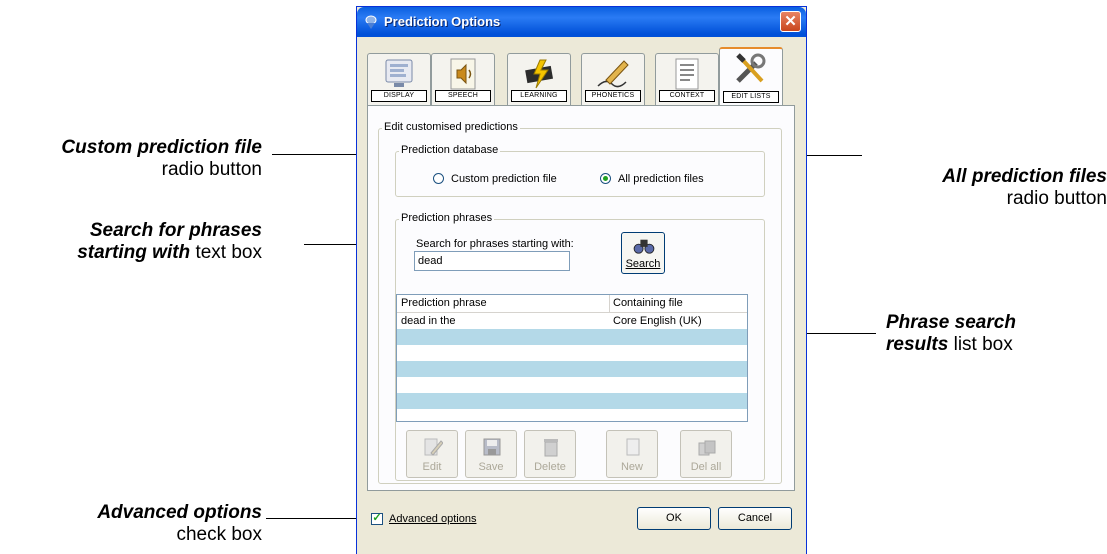 The height and width of the screenshot is (554, 1107). I want to click on callout-custom-file-desc: radio button, so click(211, 169).